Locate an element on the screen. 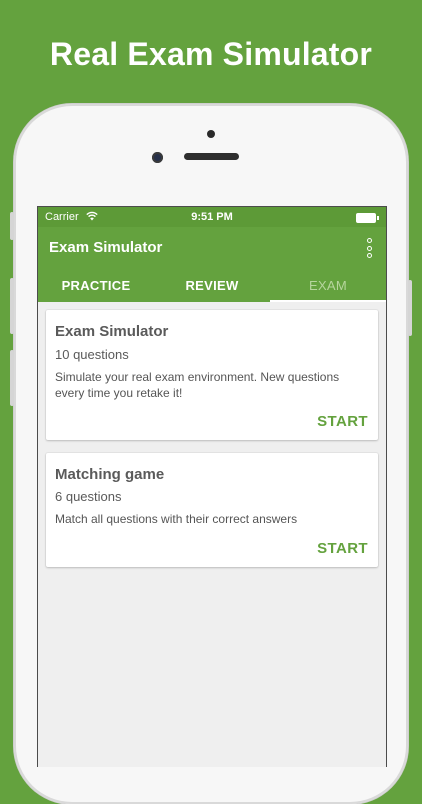 The image size is (422, 804). mute-switch is located at coordinates (12, 226).